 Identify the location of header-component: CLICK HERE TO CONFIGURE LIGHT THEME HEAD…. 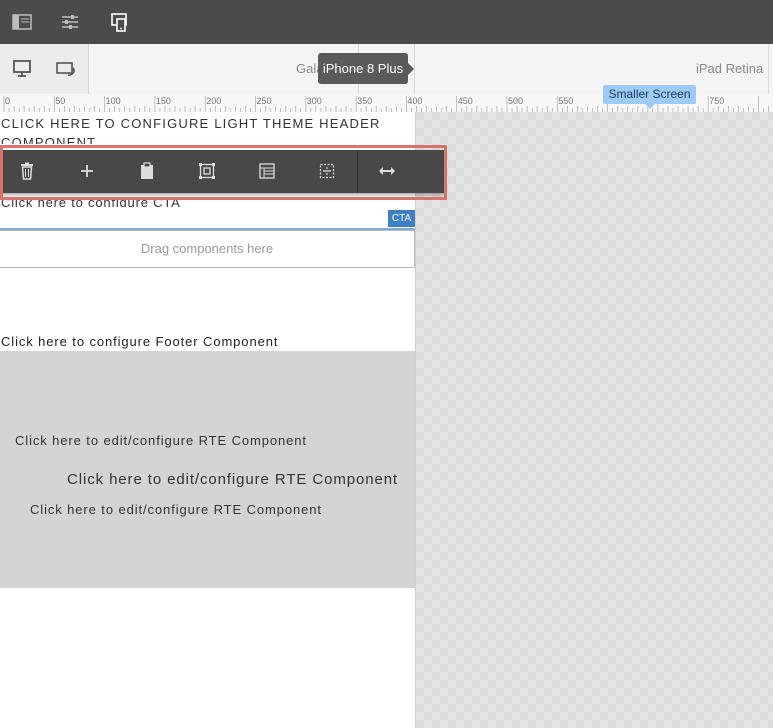
(201, 129).